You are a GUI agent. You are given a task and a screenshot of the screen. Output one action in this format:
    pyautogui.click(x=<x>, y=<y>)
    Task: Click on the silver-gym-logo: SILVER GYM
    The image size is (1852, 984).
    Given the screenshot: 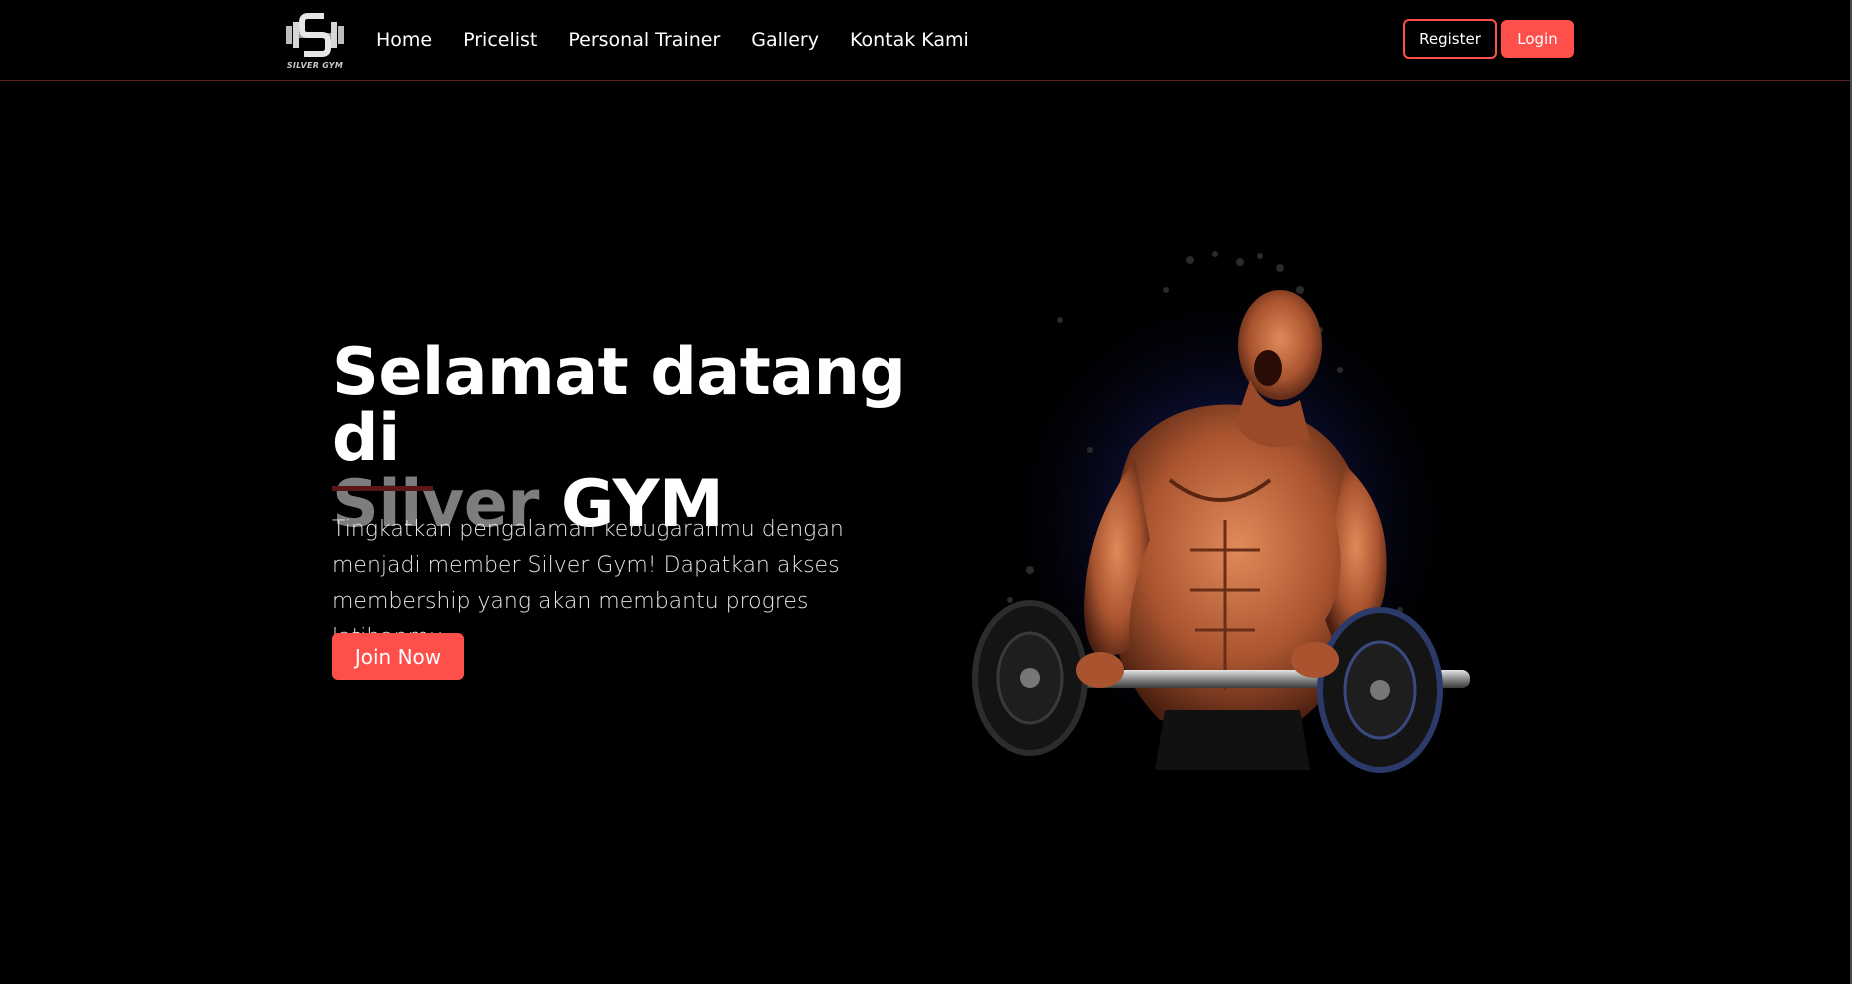 What is the action you would take?
    pyautogui.click(x=315, y=40)
    